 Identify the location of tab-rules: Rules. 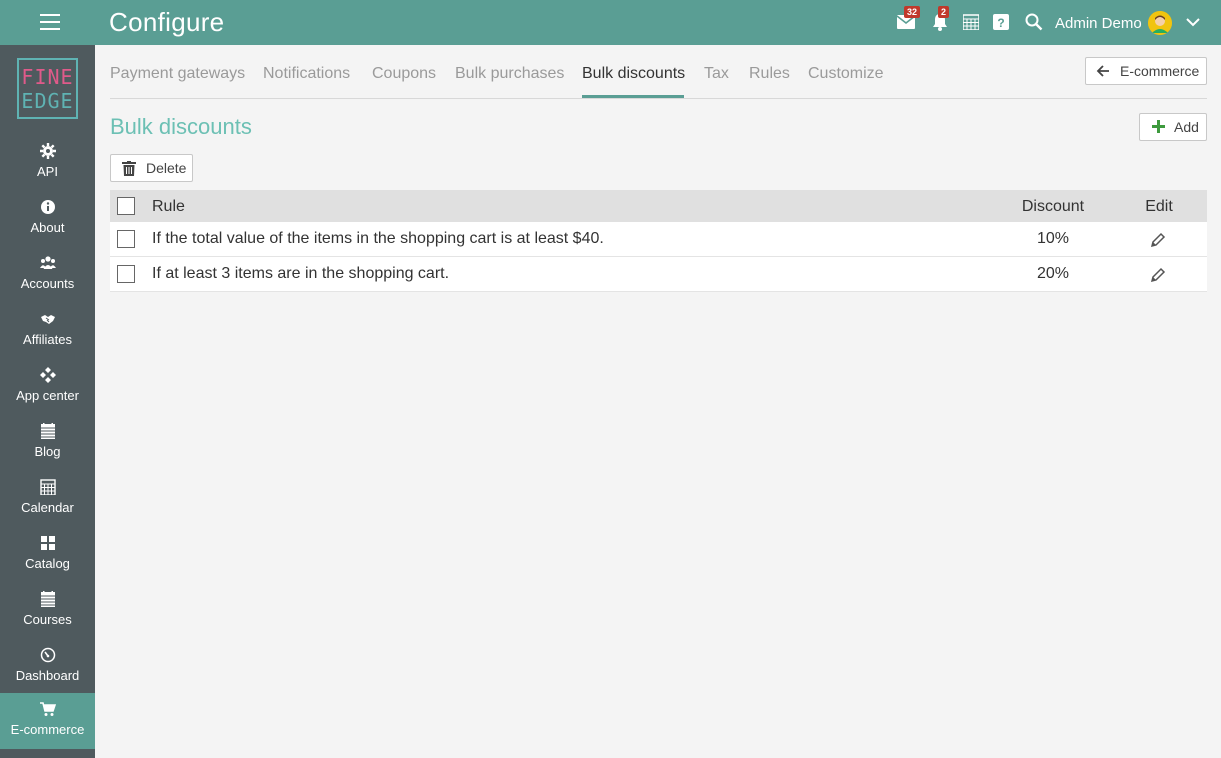
(769, 74).